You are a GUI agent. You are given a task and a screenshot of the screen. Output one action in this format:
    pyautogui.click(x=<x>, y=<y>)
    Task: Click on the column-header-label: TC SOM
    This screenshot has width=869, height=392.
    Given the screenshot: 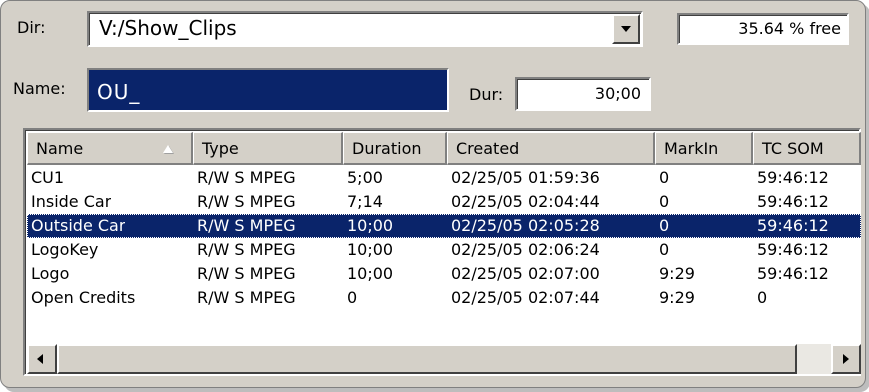 What is the action you would take?
    pyautogui.click(x=793, y=148)
    